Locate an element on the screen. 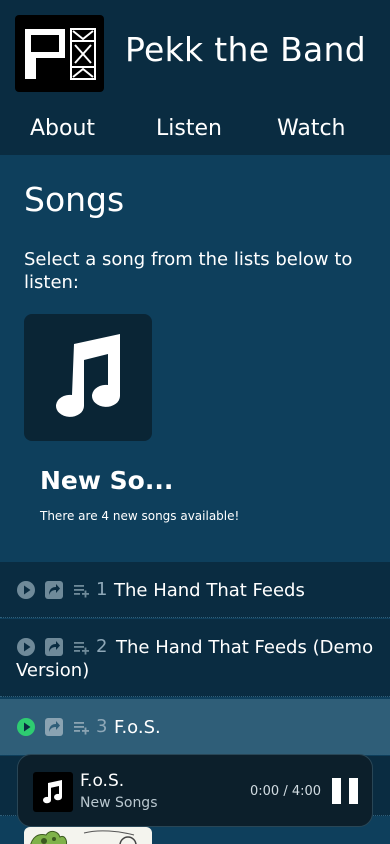 This screenshot has width=390, height=844. song-number: 1 is located at coordinates (102, 589).